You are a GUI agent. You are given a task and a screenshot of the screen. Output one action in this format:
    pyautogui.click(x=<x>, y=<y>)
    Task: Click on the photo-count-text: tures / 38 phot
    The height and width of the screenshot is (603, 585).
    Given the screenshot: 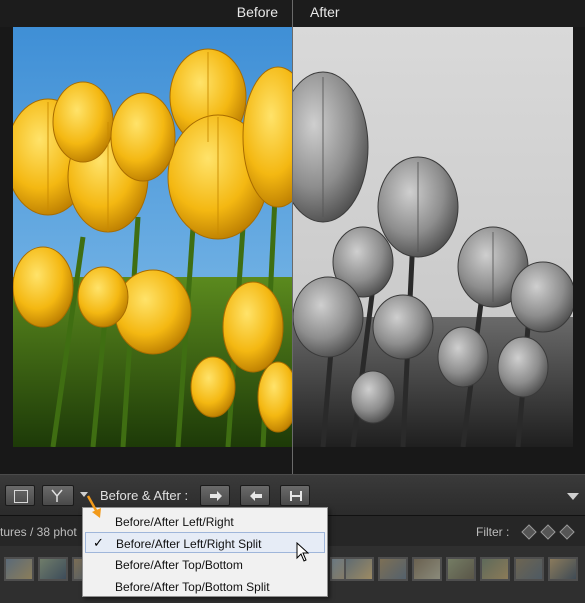 What is the action you would take?
    pyautogui.click(x=38, y=532)
    